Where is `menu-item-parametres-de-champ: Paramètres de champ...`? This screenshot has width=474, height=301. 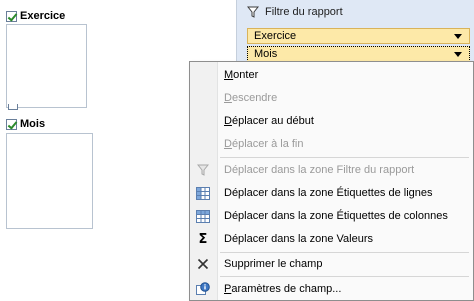 menu-item-parametres-de-champ: Paramètres de champ... is located at coordinates (331, 289).